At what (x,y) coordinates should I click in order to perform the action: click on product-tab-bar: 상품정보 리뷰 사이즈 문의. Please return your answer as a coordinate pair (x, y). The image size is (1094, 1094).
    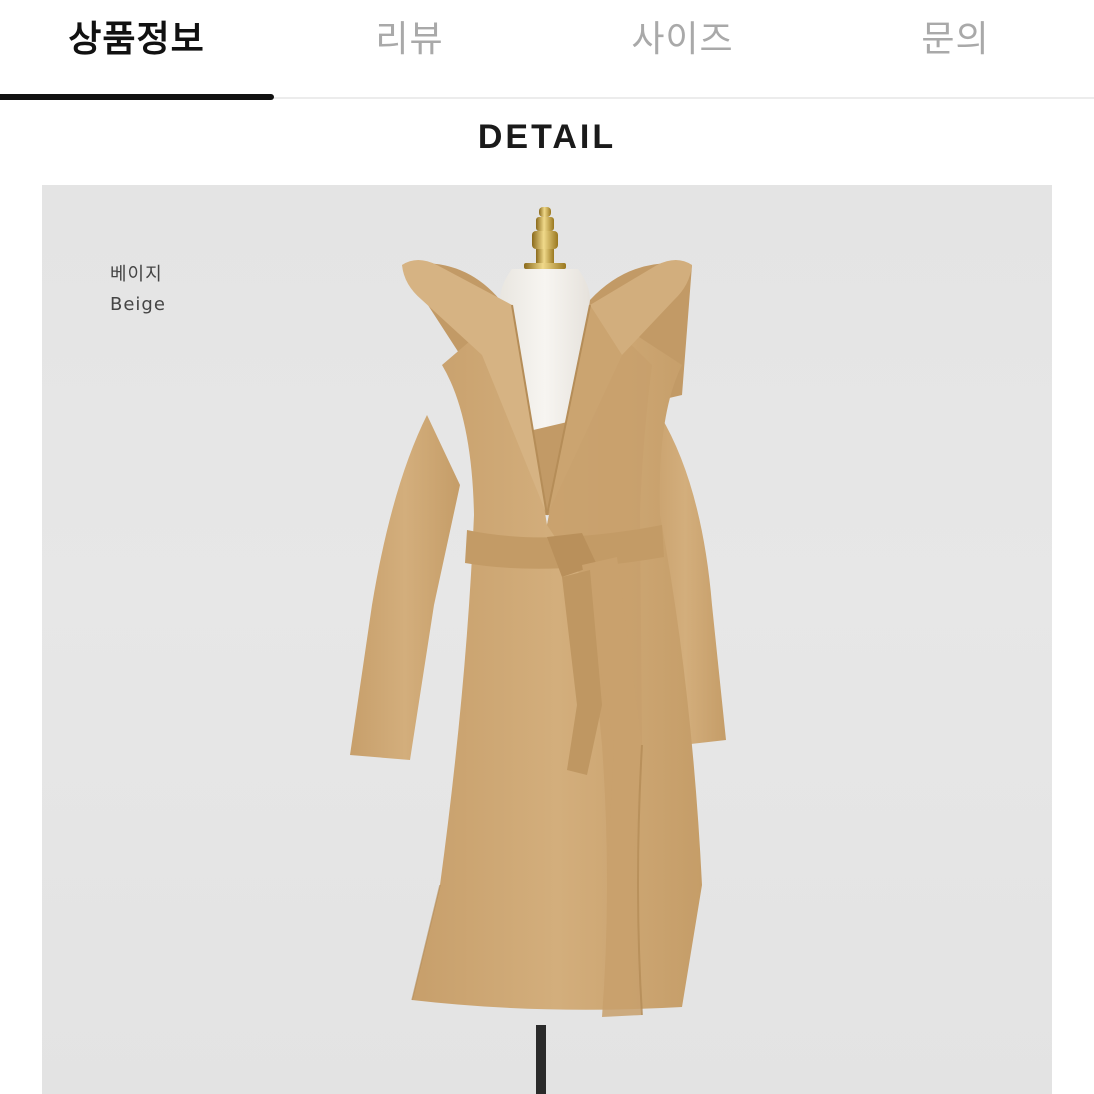
    Looking at the image, I should click on (547, 50).